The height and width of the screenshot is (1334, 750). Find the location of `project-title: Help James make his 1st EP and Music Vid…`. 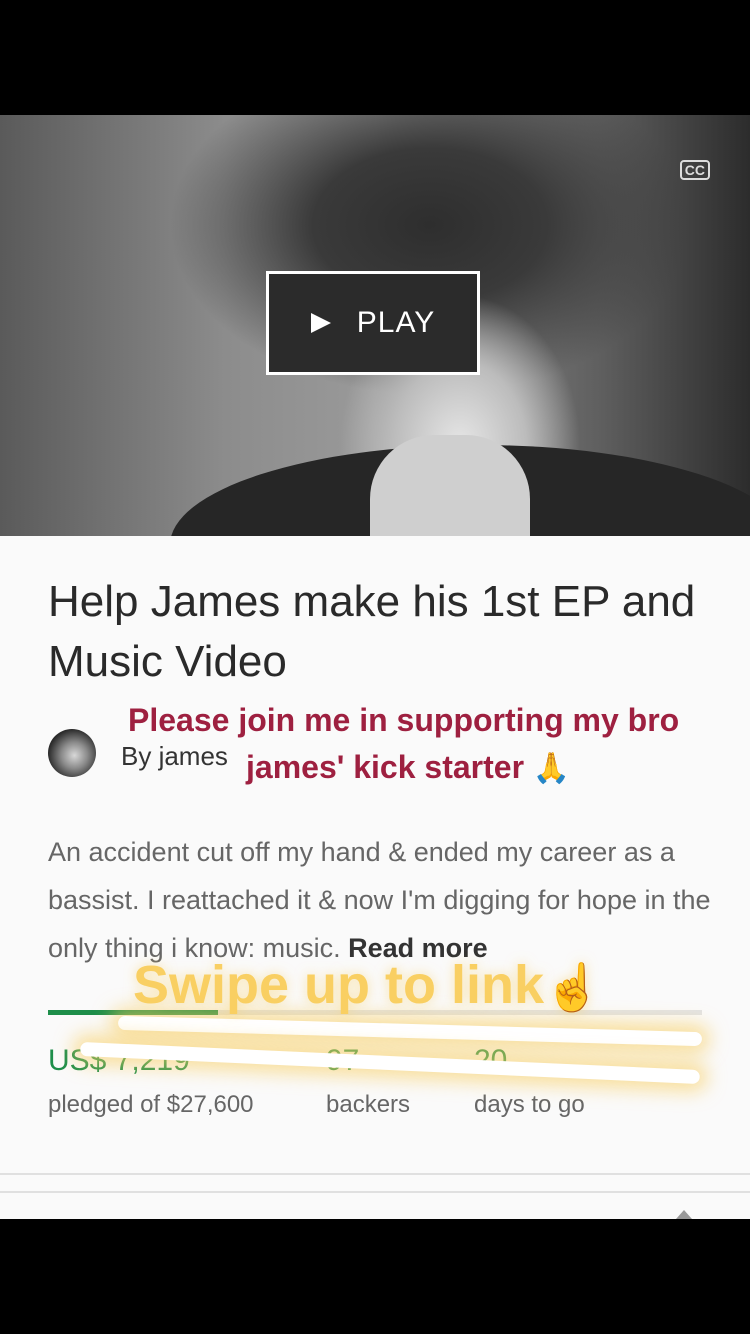

project-title: Help James make his 1st EP and Music Vid… is located at coordinates (372, 631).